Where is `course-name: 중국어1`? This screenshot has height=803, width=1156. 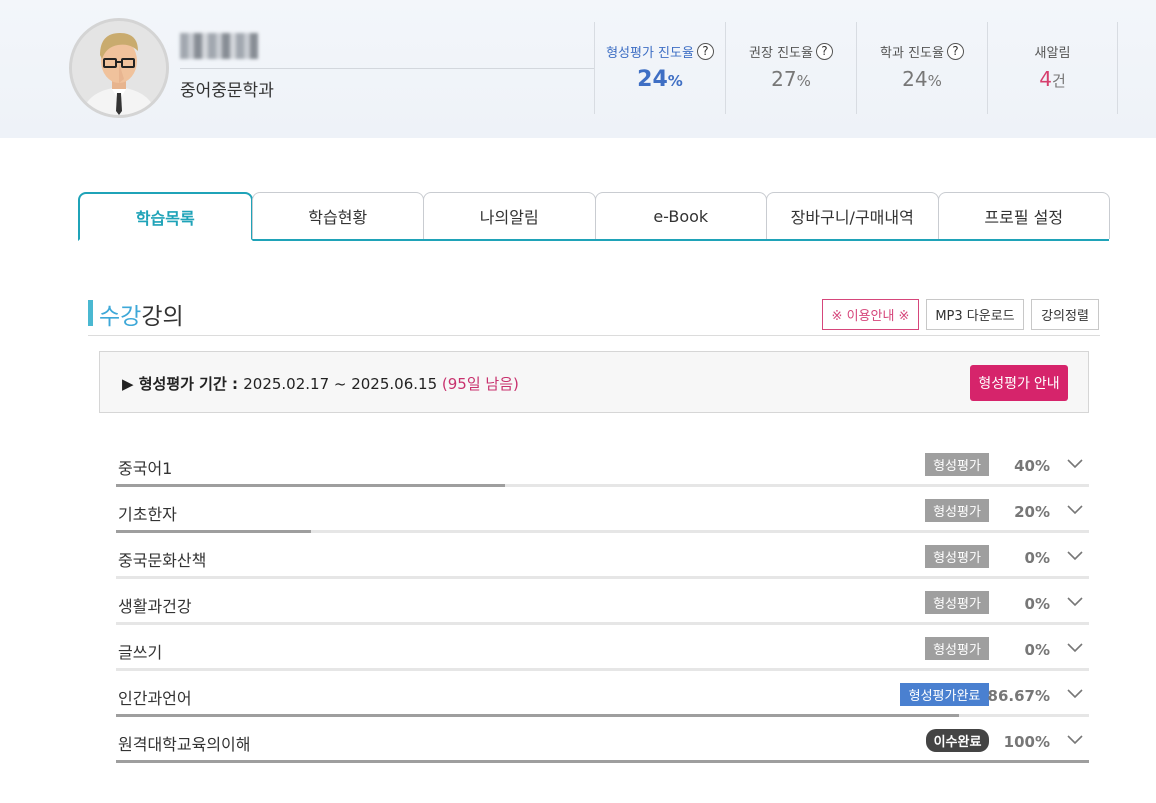 course-name: 중국어1 is located at coordinates (145, 467).